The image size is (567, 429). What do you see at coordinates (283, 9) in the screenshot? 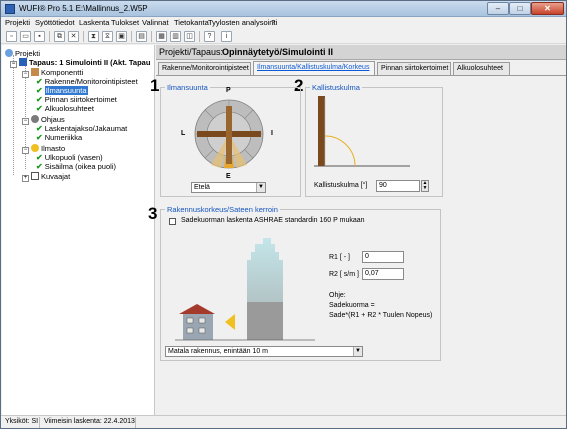
I see `title-bar: WUFI® Pro 5.1 E:\Mallinnus_2.W5P – □ ✕` at bounding box center [283, 9].